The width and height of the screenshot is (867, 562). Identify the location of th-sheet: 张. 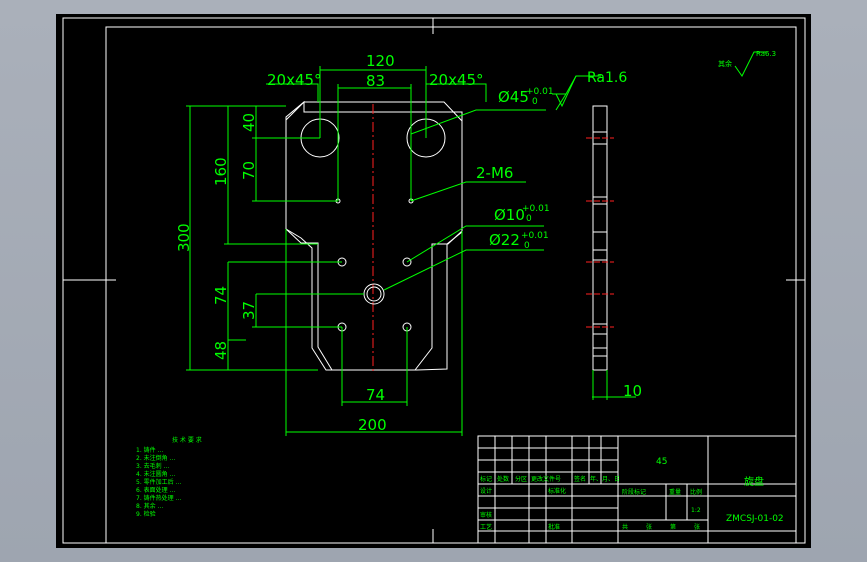
(649, 527).